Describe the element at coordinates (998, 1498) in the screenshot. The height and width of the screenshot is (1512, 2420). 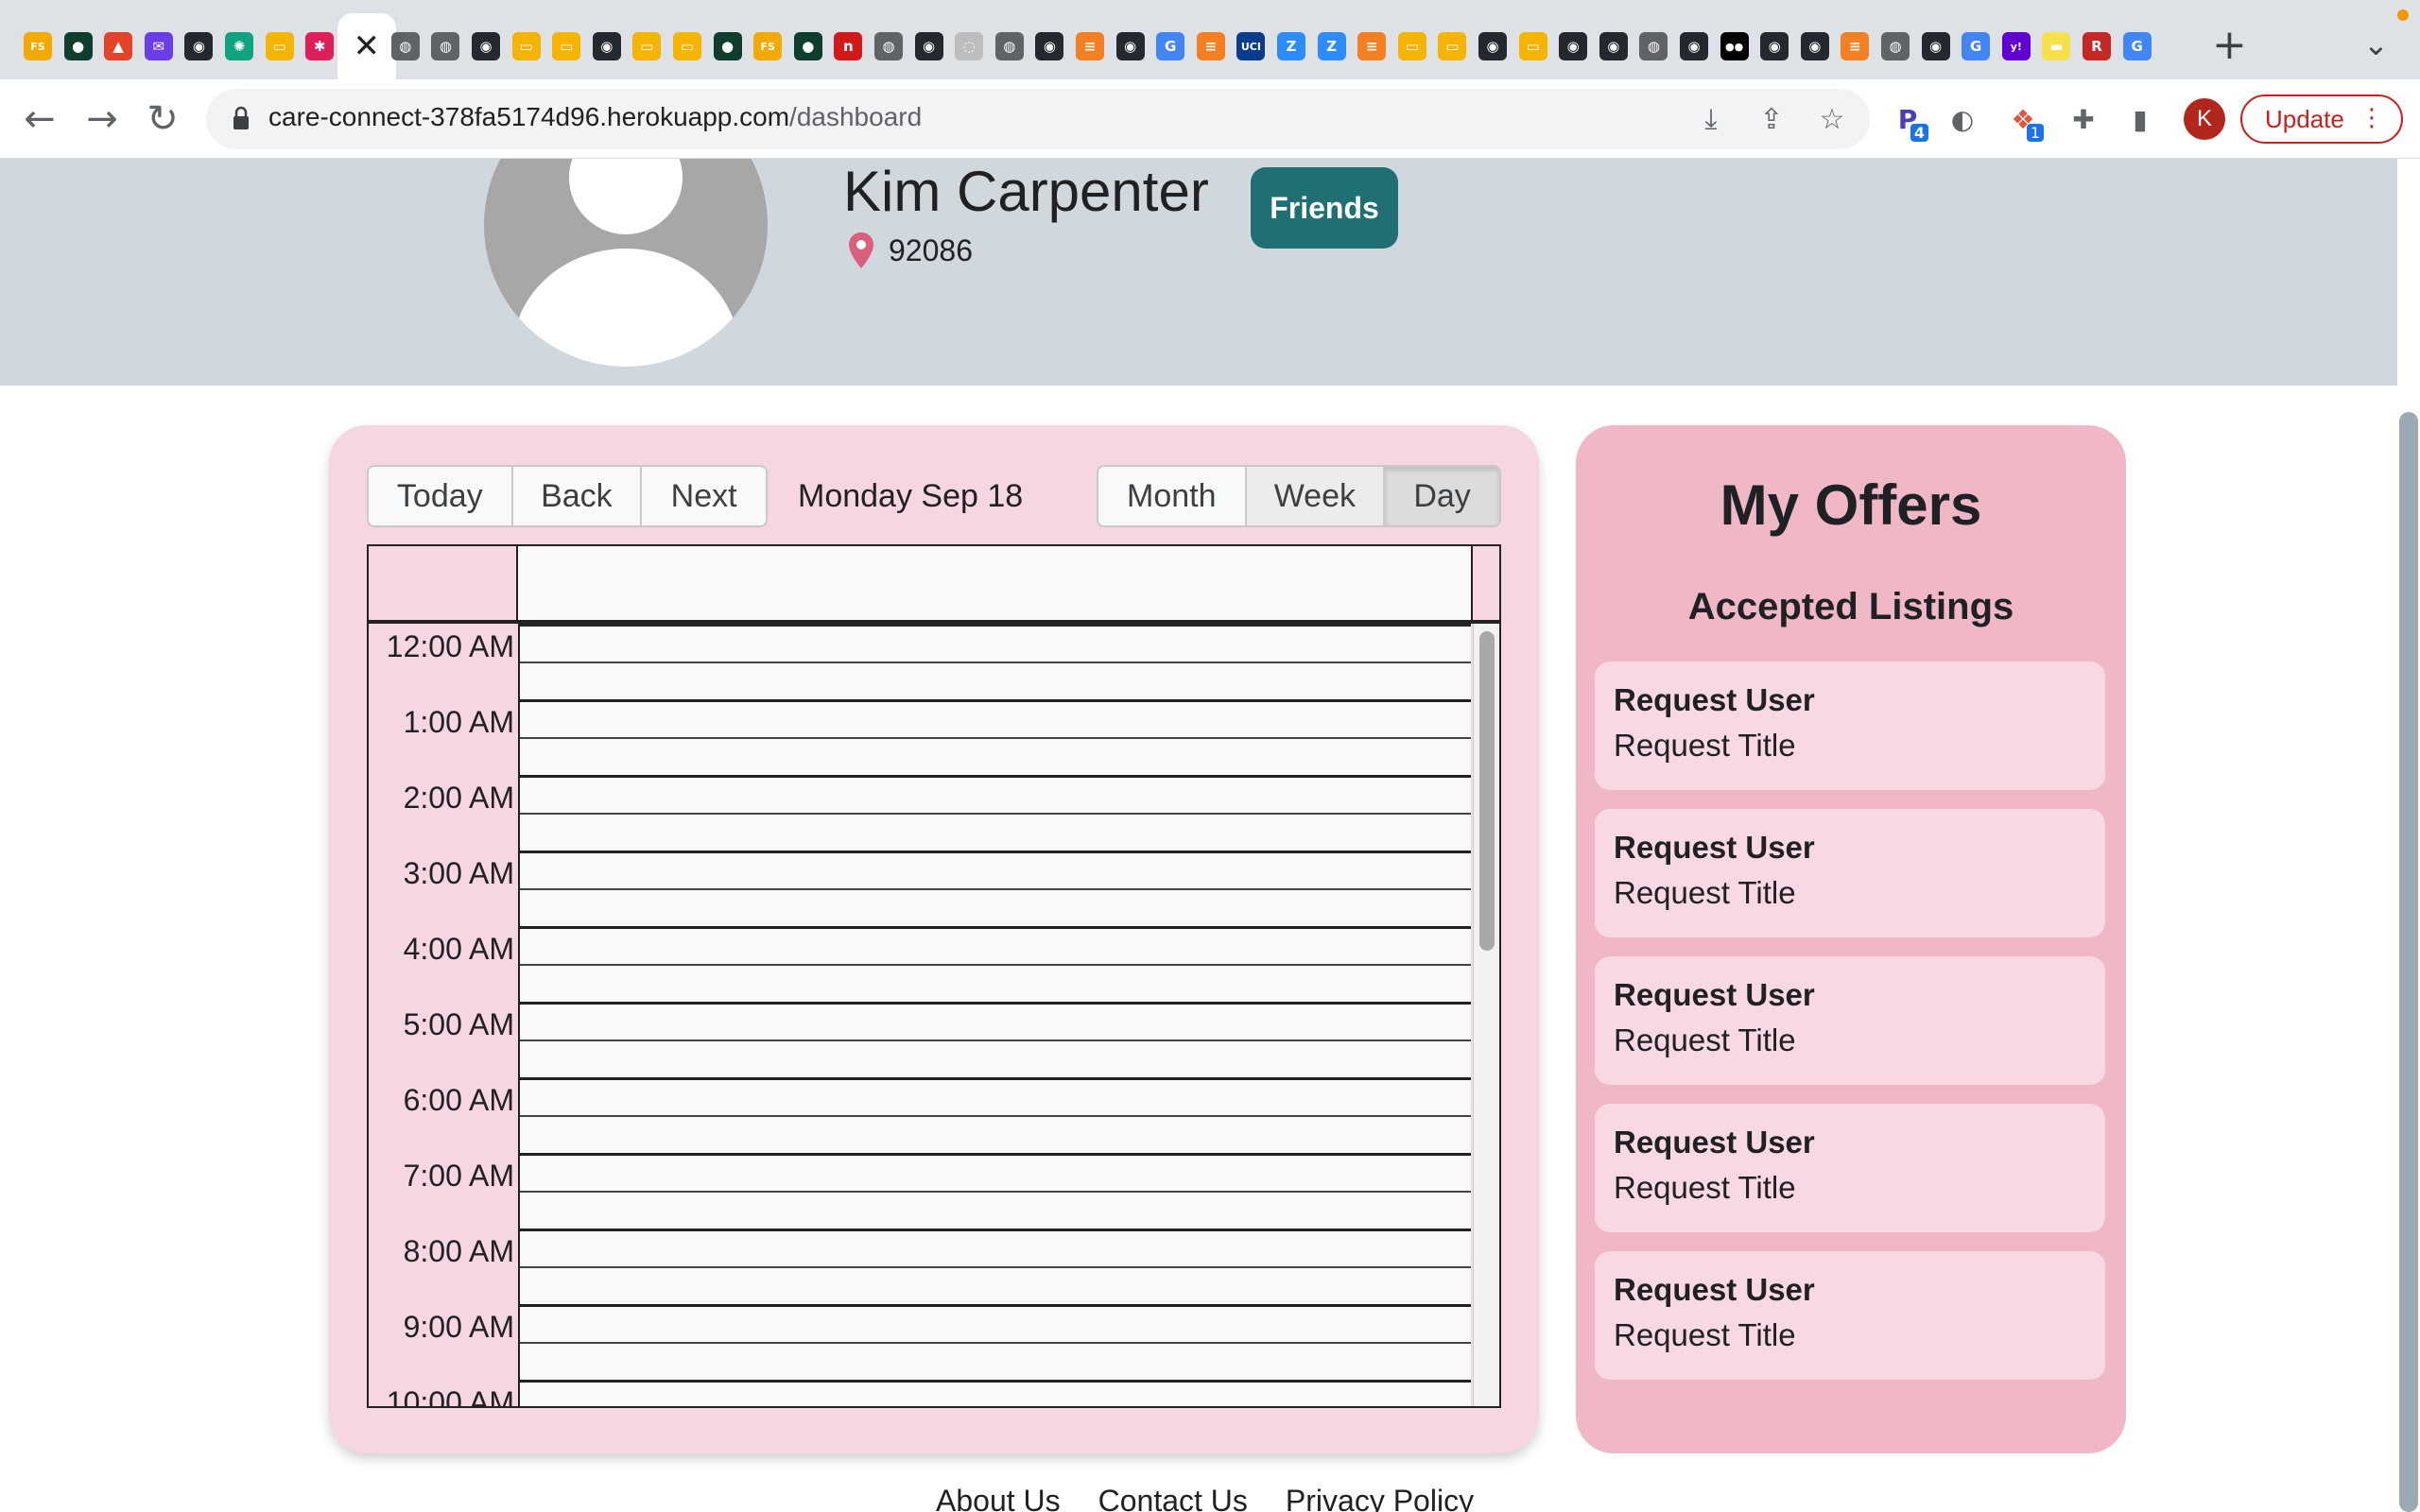
I see `footer-about-link: About Us` at that location.